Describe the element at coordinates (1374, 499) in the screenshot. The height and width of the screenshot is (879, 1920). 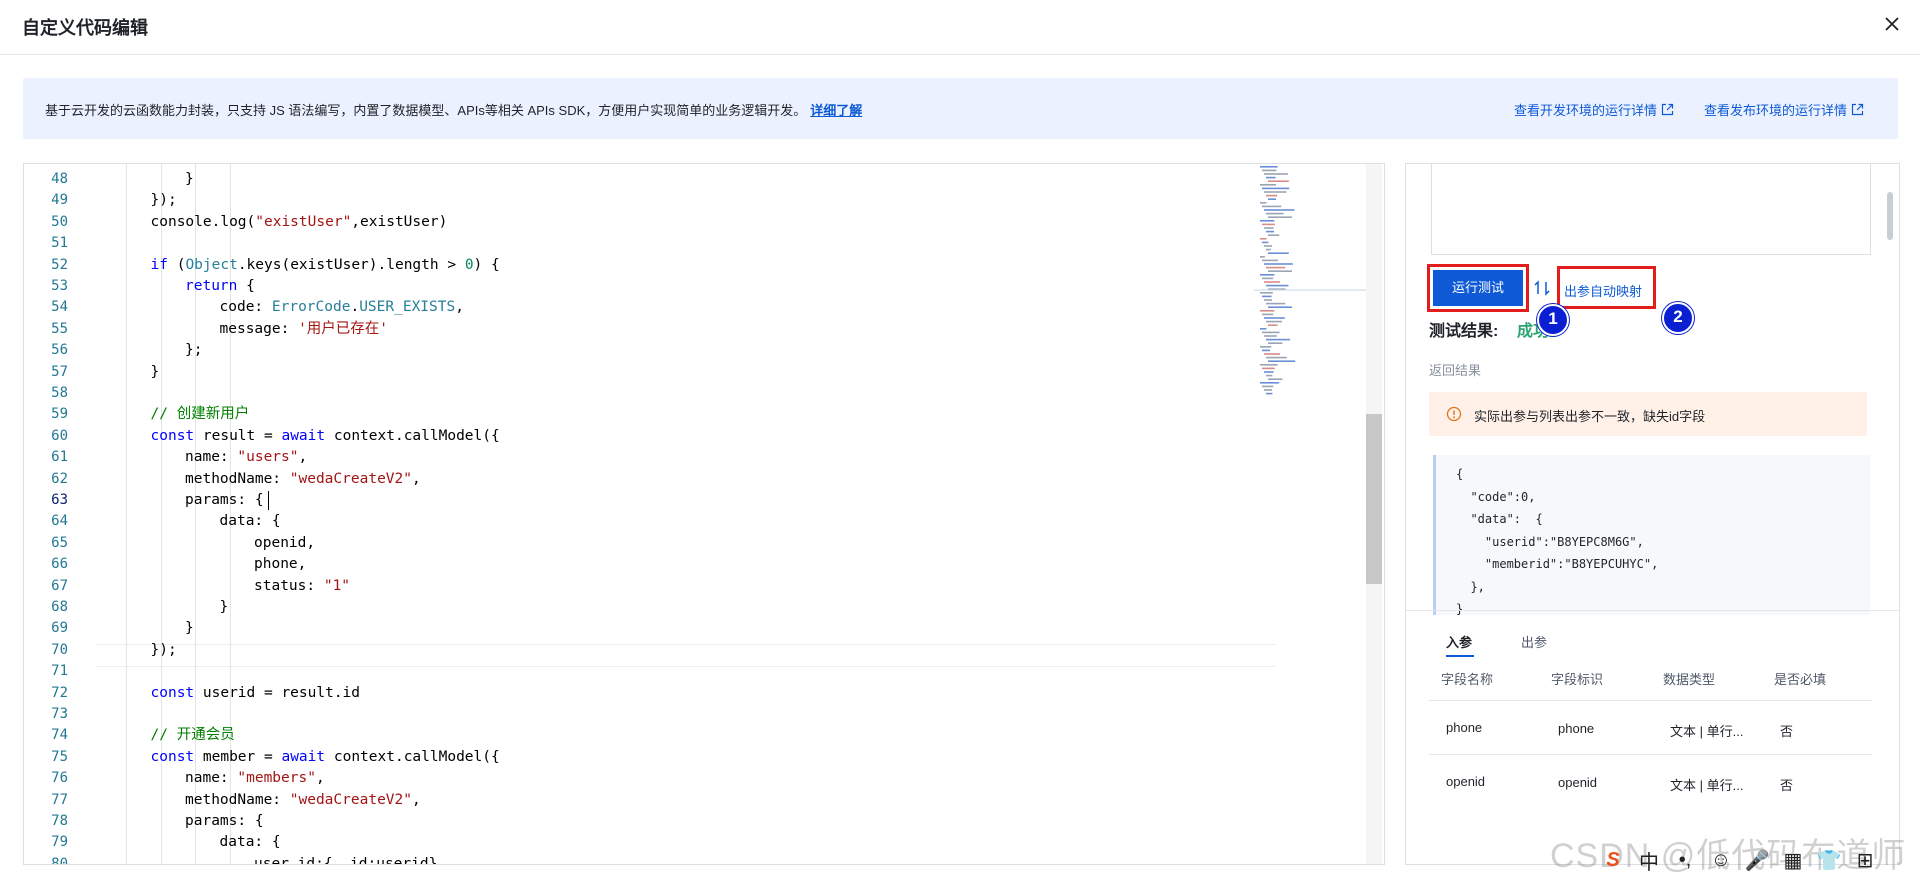
I see `editor-scroll-thumb` at that location.